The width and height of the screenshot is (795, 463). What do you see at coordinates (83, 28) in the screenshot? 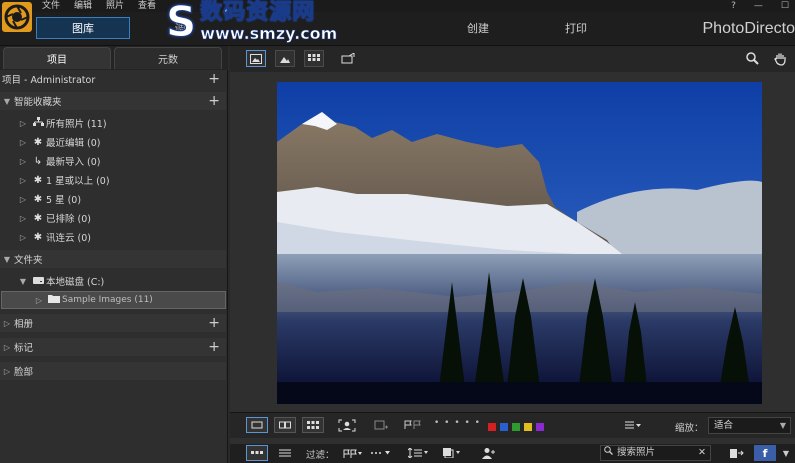
I see `tab-library: 图库` at bounding box center [83, 28].